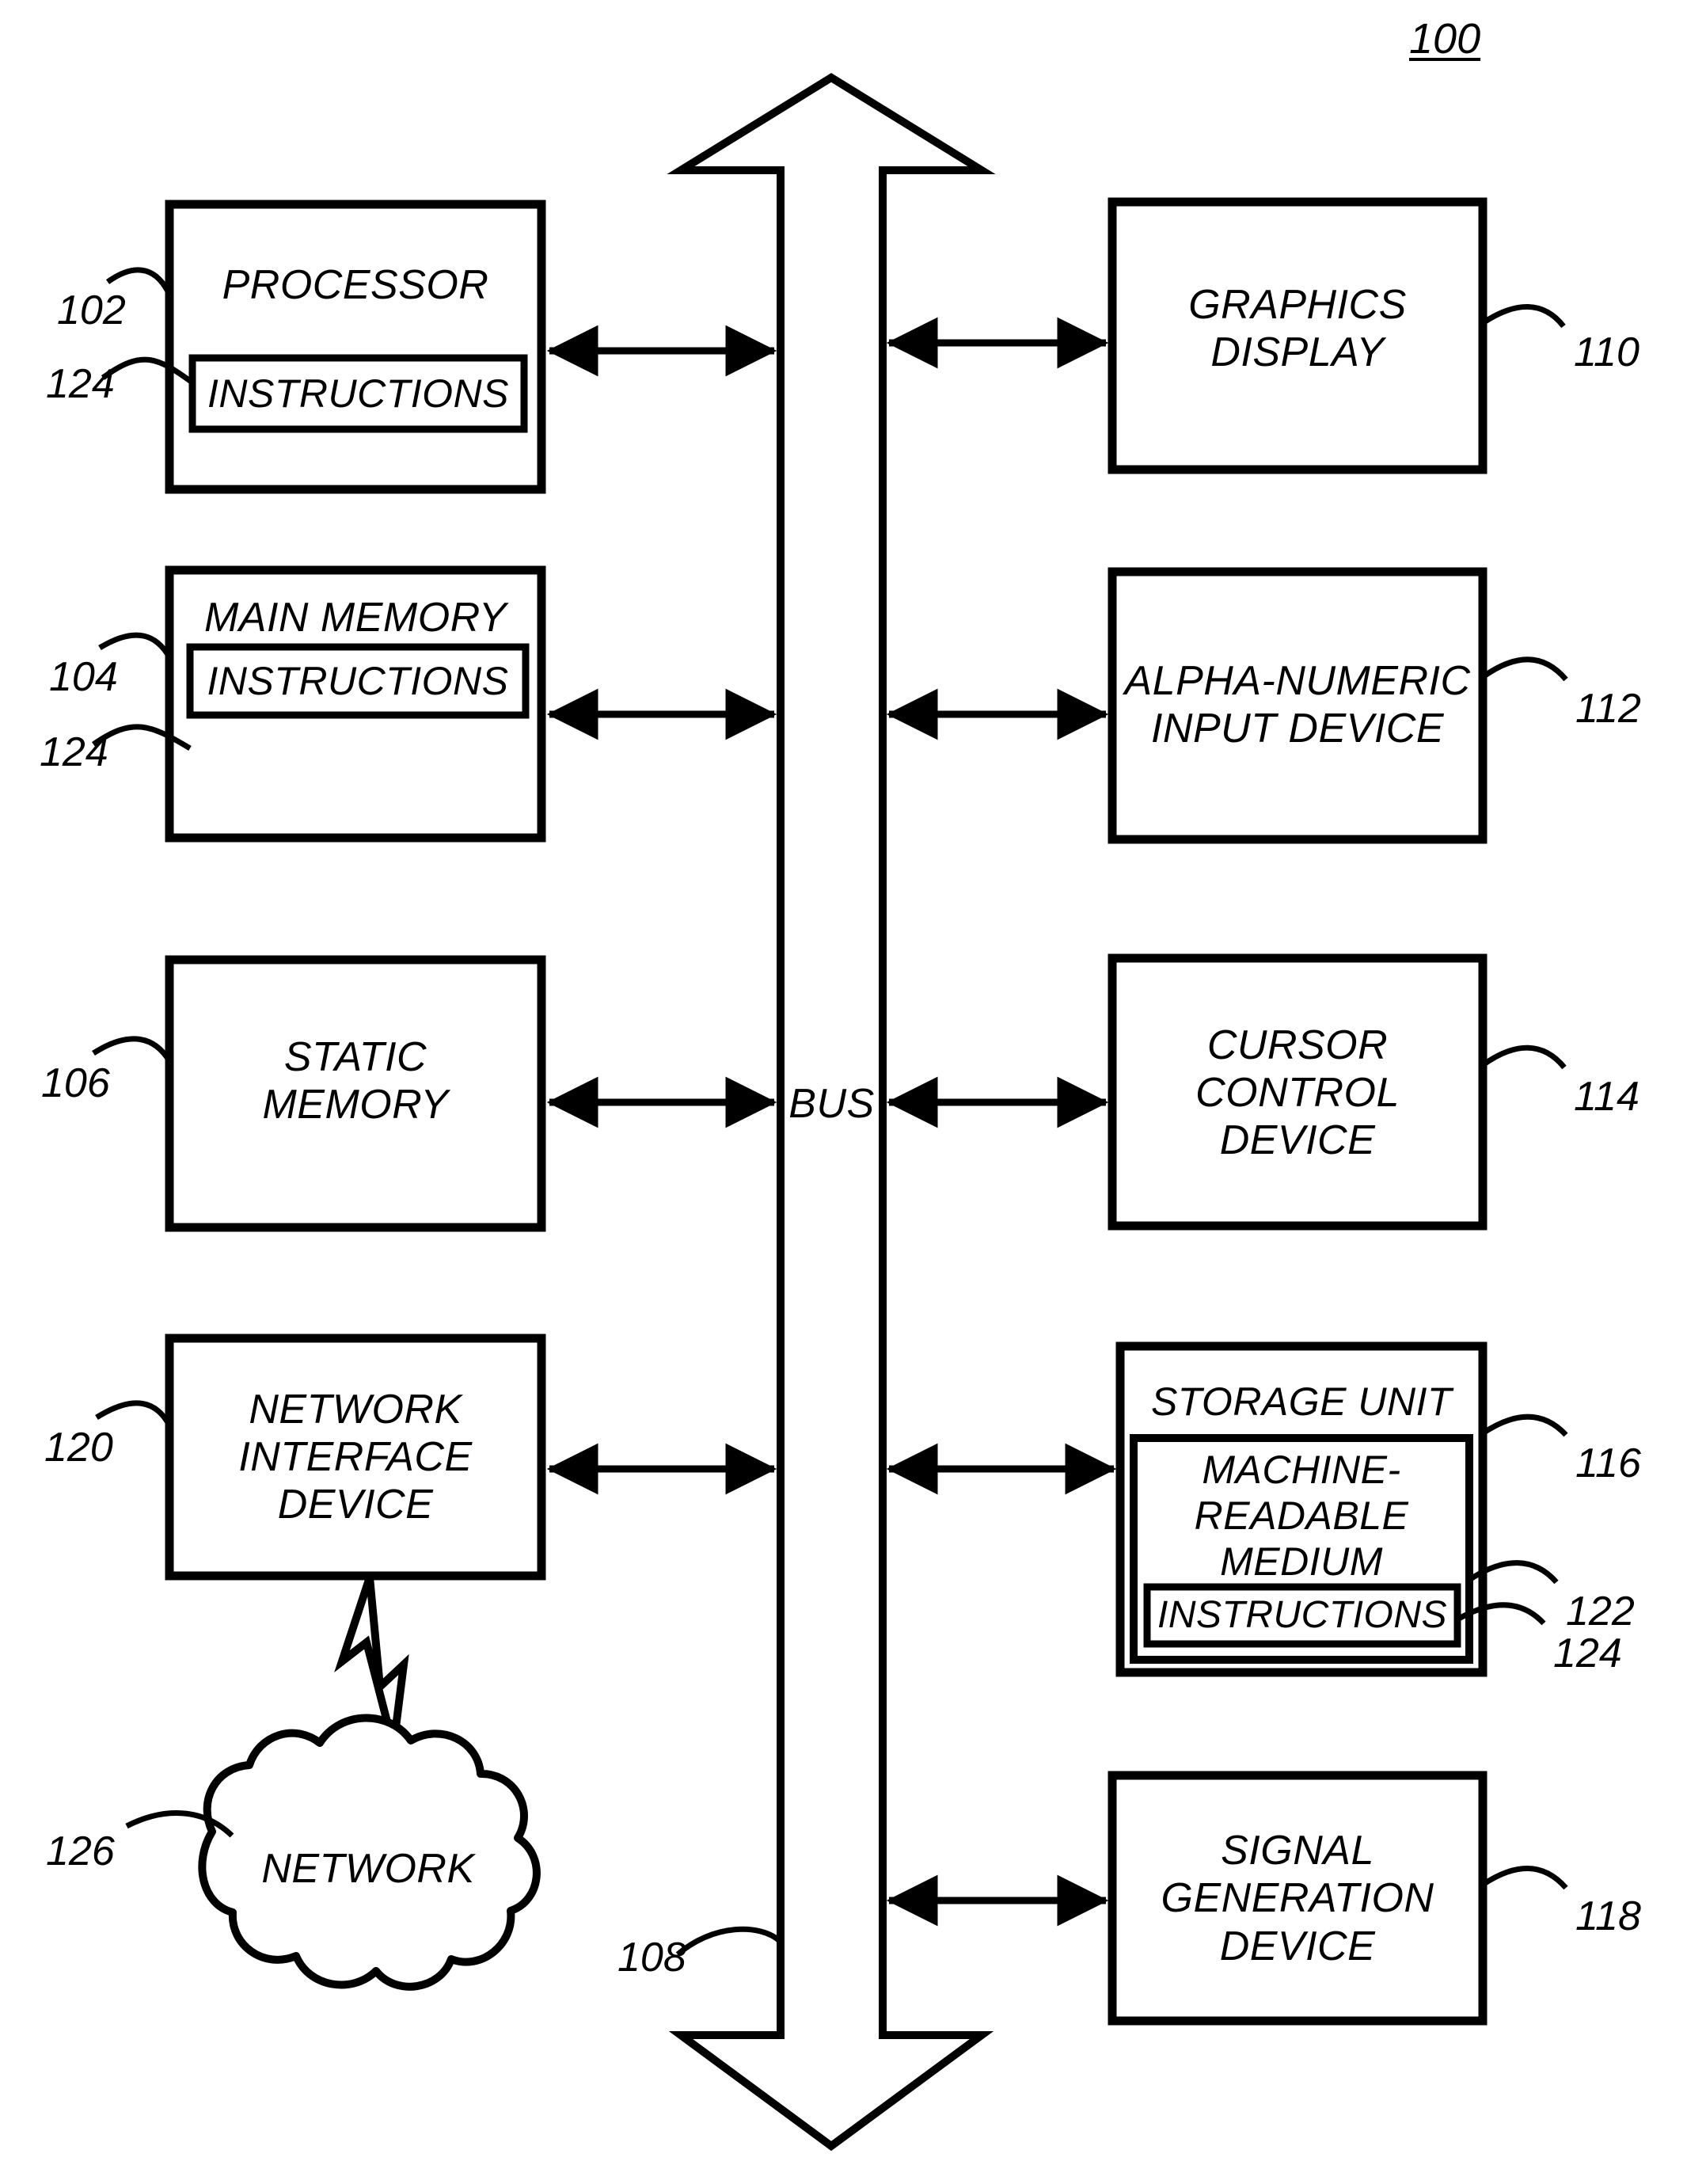 This screenshot has width=1687, height=2184. I want to click on signal-generation-device-block, so click(1298, 1899).